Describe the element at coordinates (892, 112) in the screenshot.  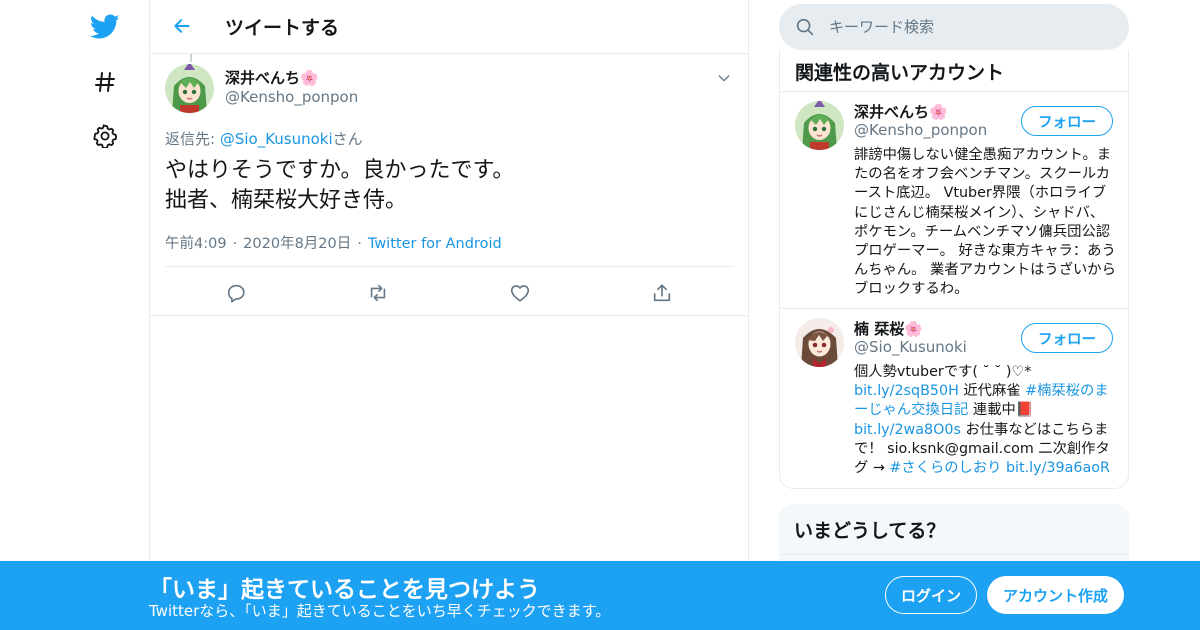
I see `account-name-text: 深井べんち` at that location.